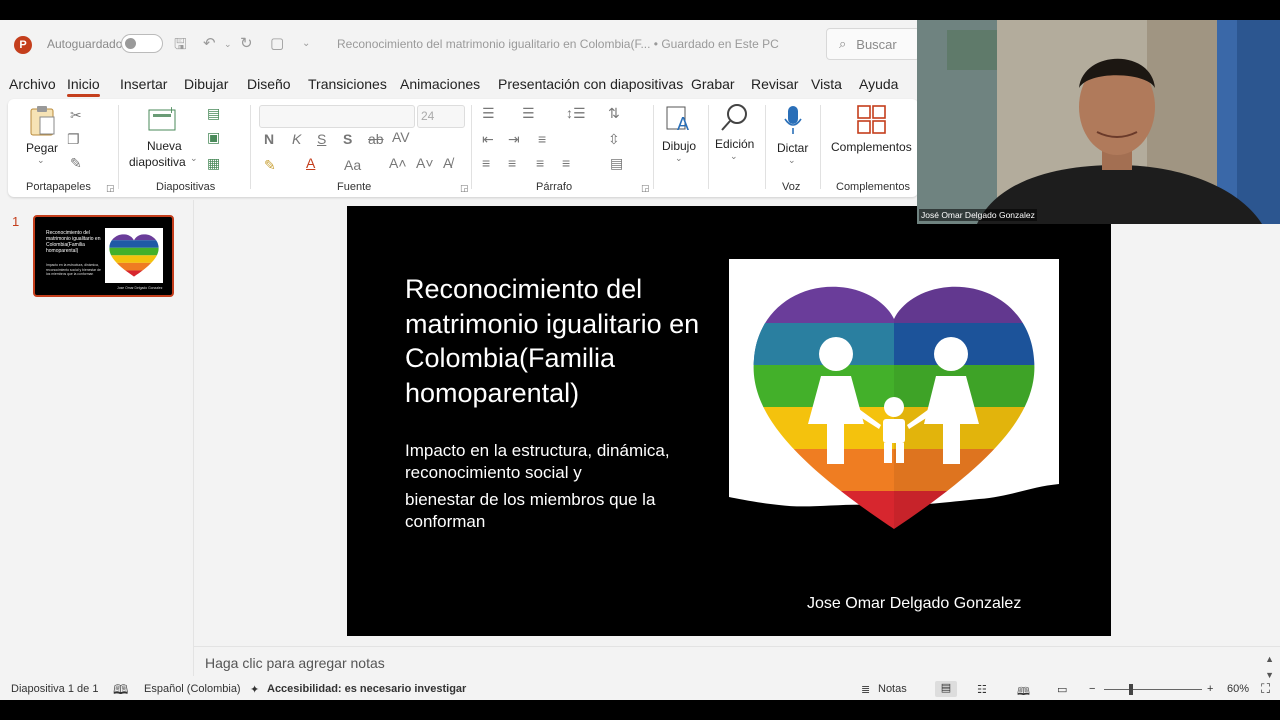  What do you see at coordinates (440, 84) in the screenshot?
I see `tab-animaciones: Animaciones` at bounding box center [440, 84].